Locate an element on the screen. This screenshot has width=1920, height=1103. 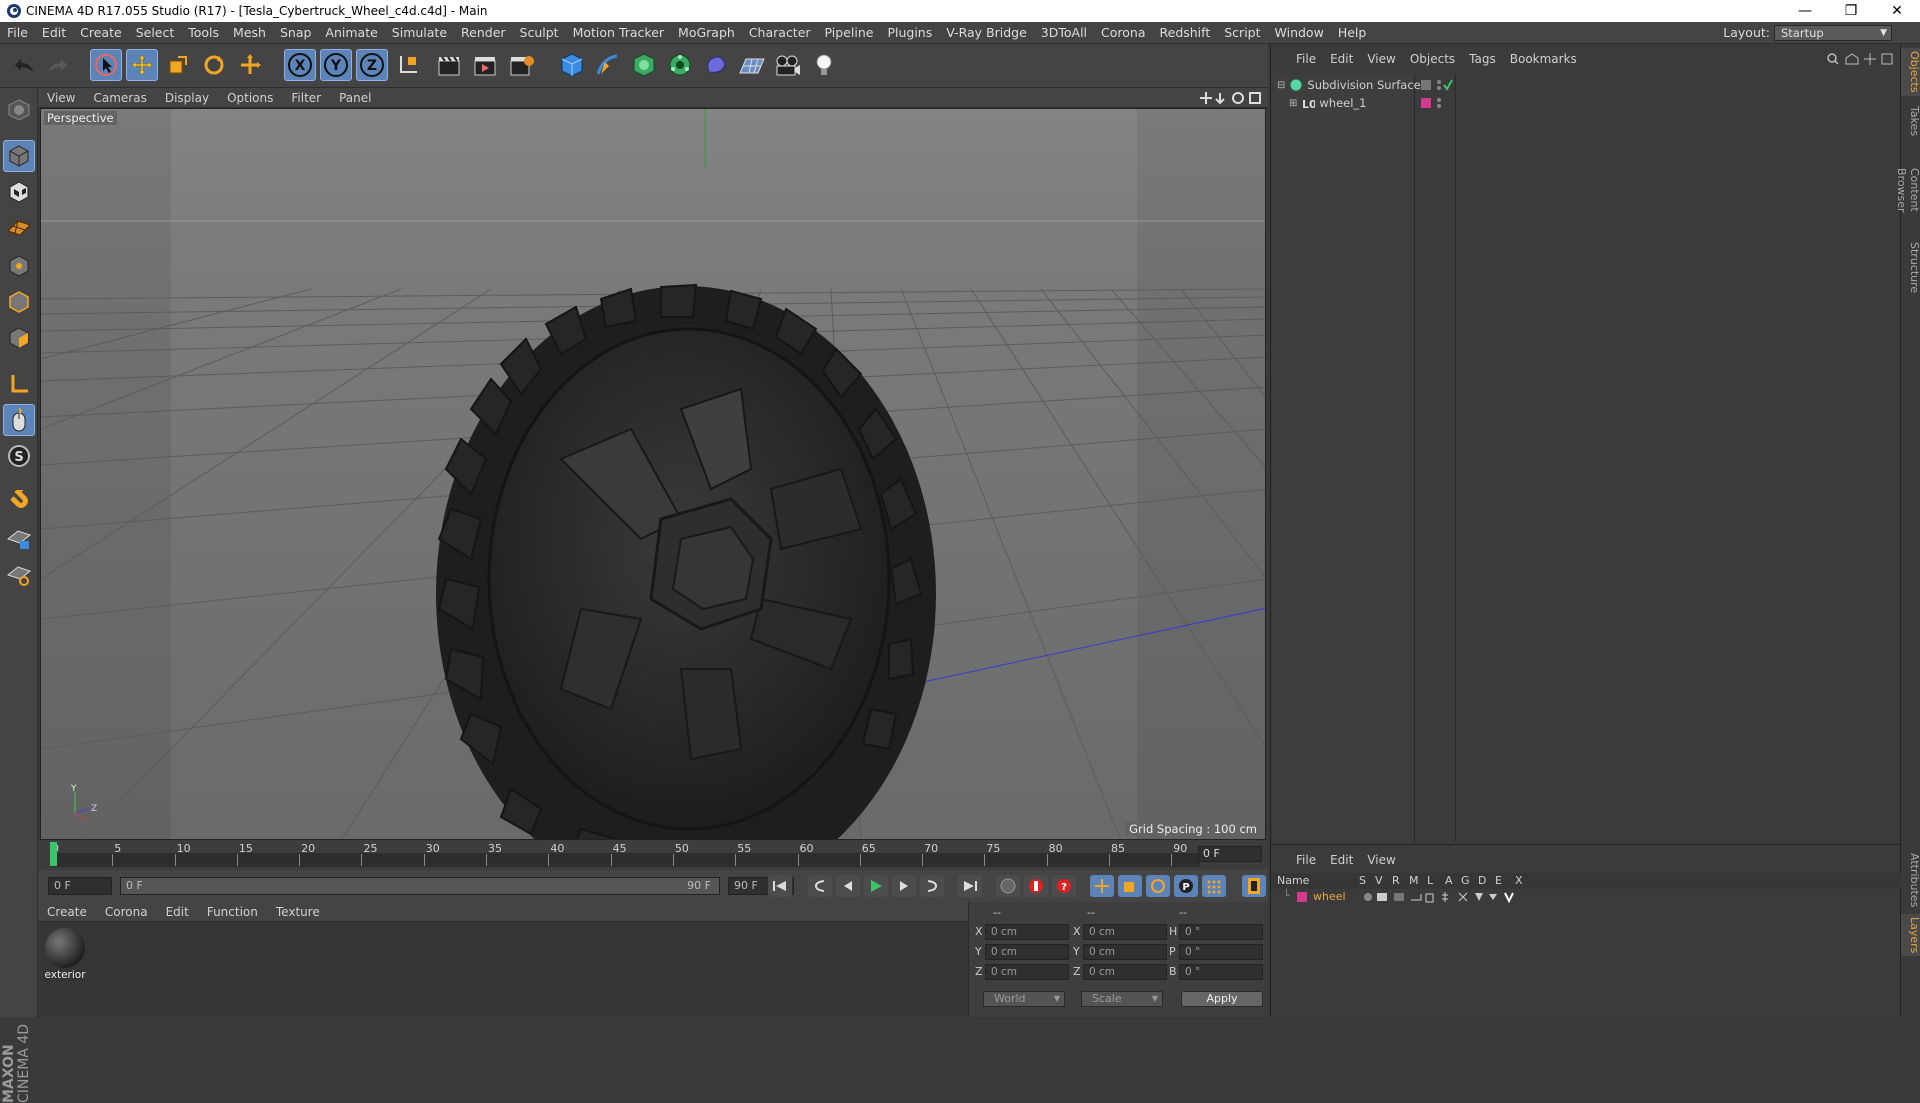
viewport-menu-cameras: Cameras is located at coordinates (119, 98).